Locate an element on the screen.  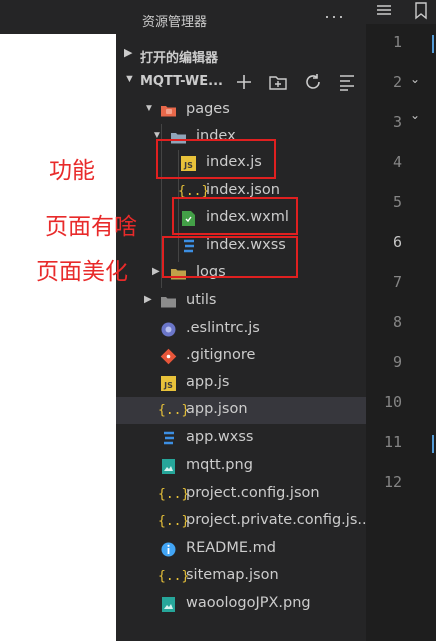
tree-item-label: .eslintrc.js is located at coordinates (223, 328).